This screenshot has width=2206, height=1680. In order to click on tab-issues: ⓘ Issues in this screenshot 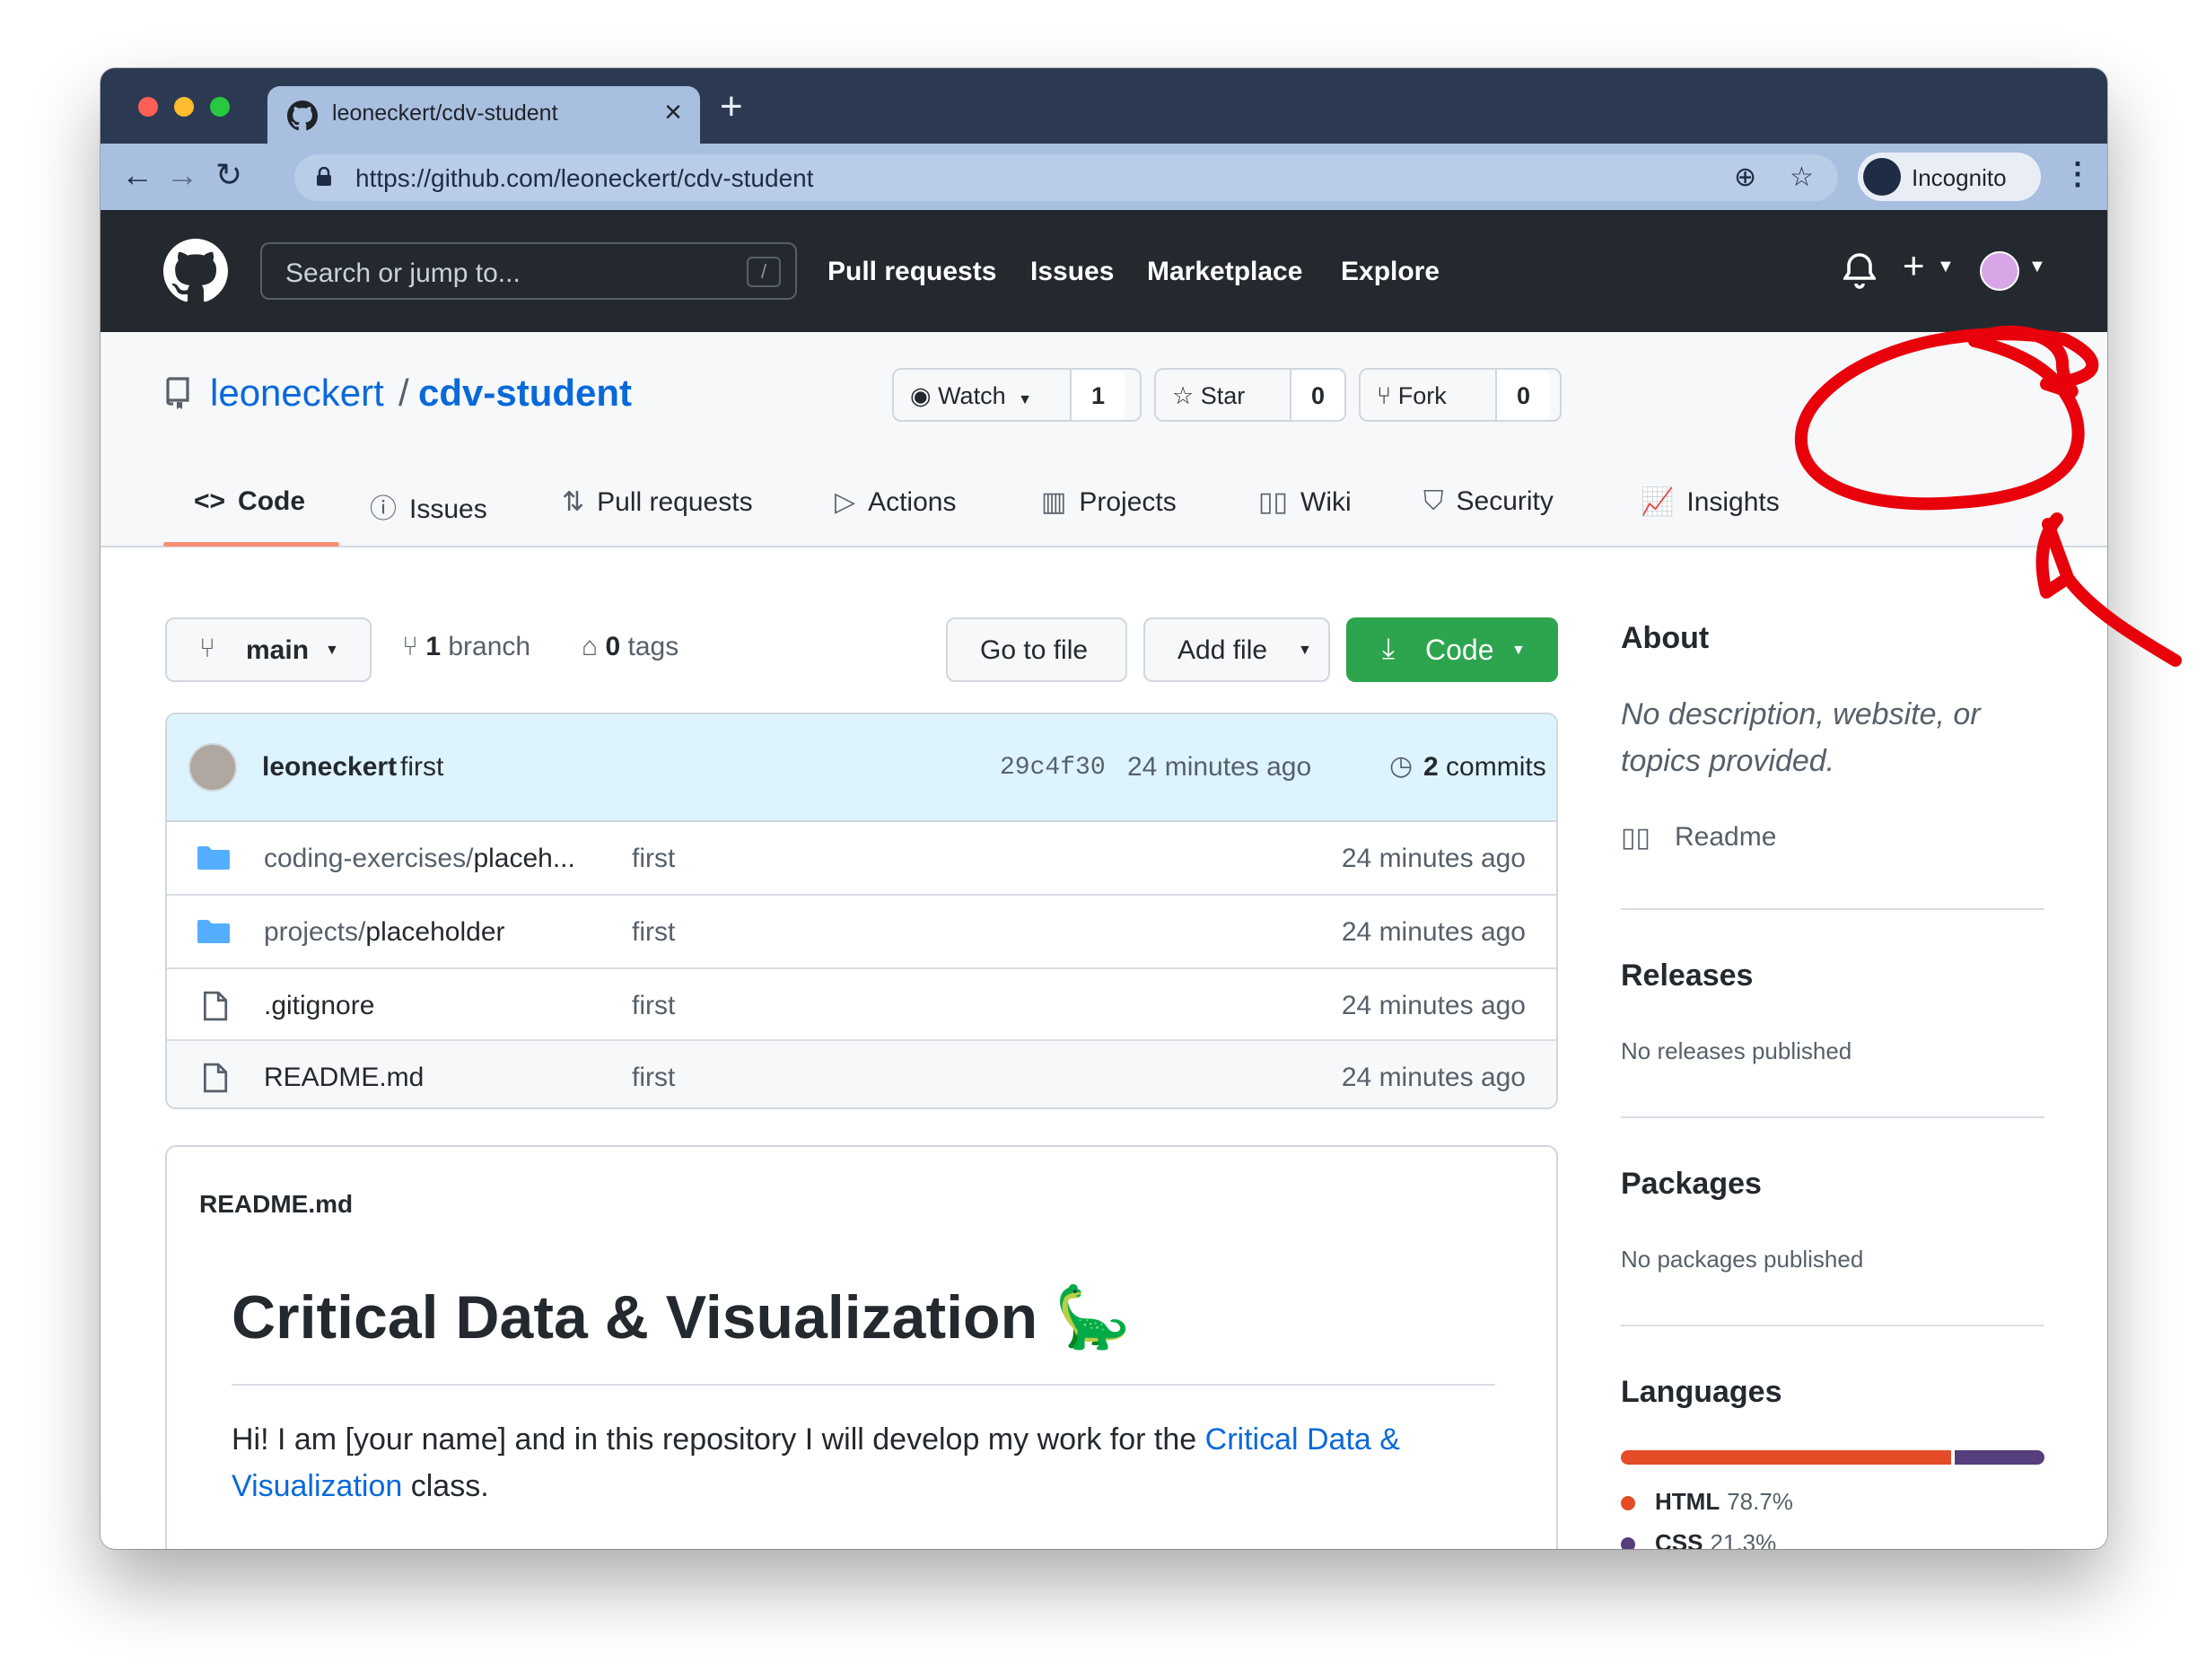, I will do `click(428, 506)`.